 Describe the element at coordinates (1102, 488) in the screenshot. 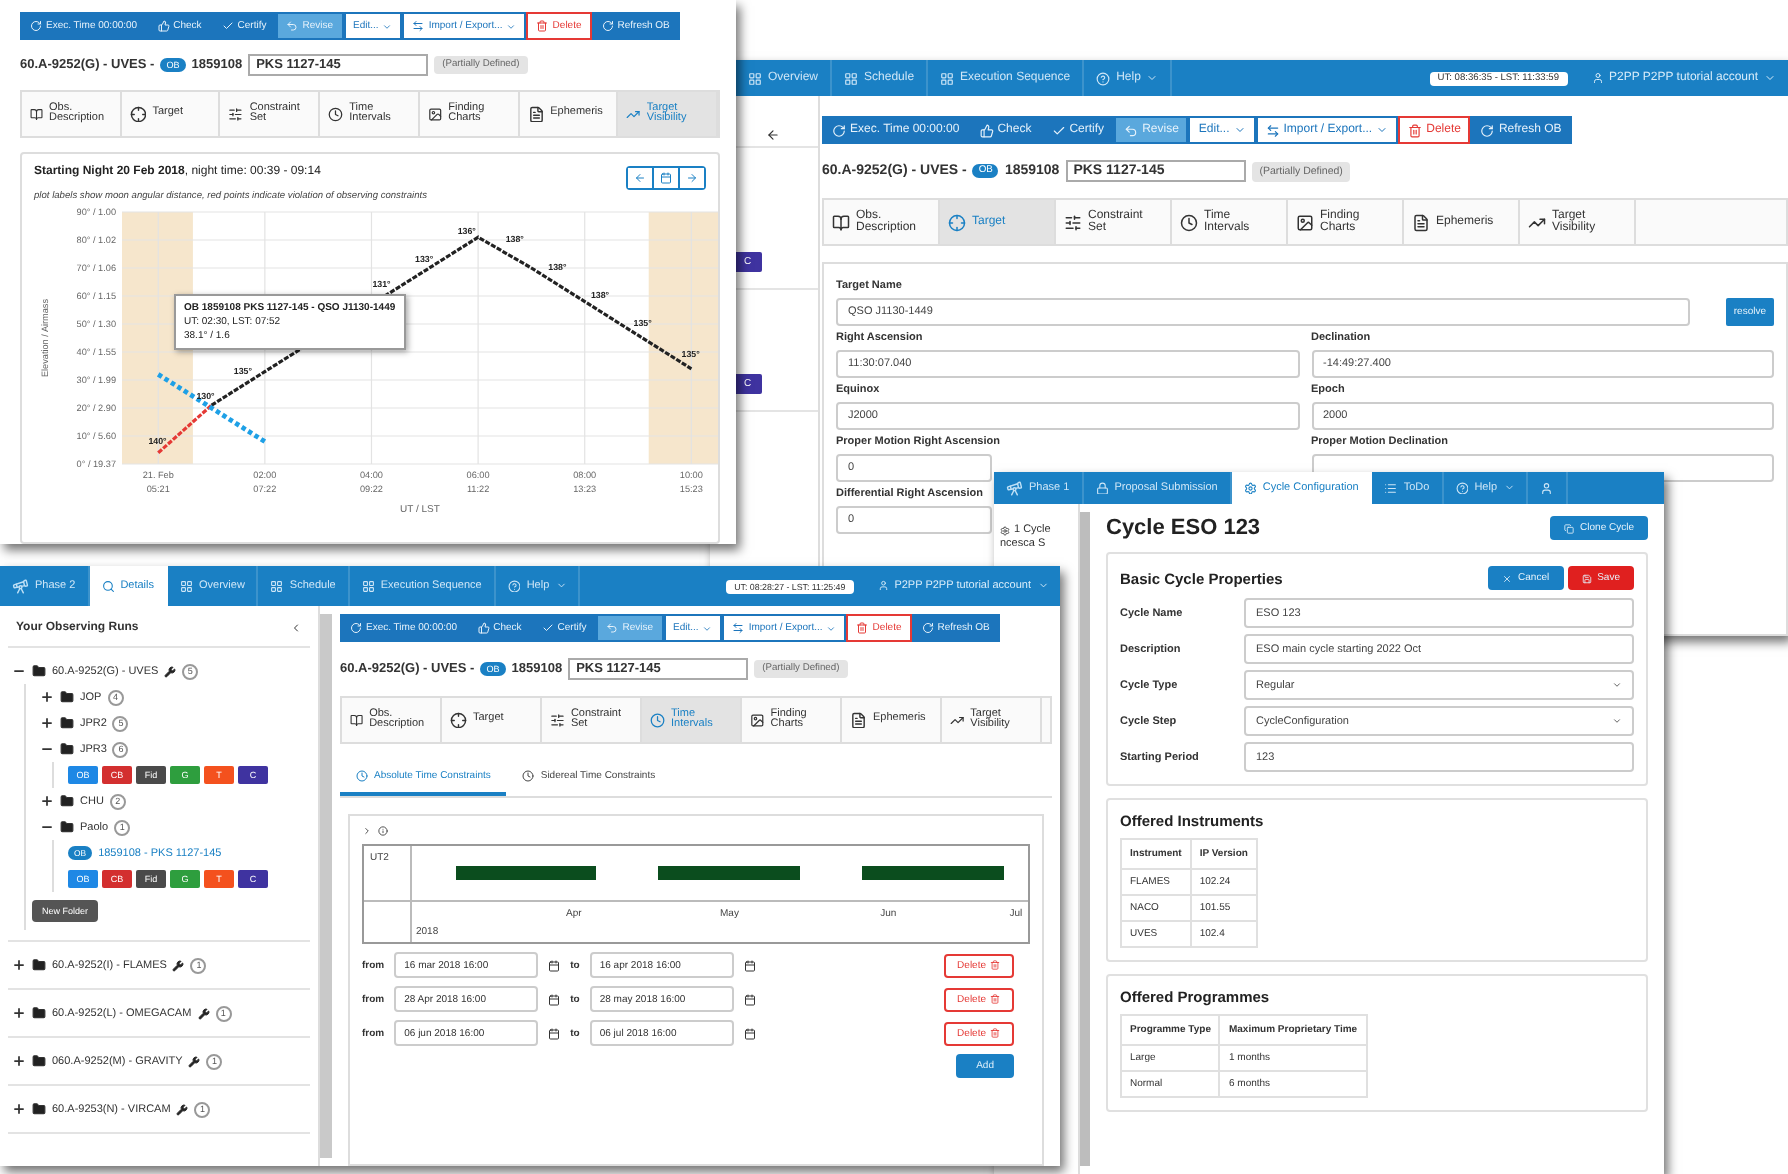

I see `lock-icon` at that location.